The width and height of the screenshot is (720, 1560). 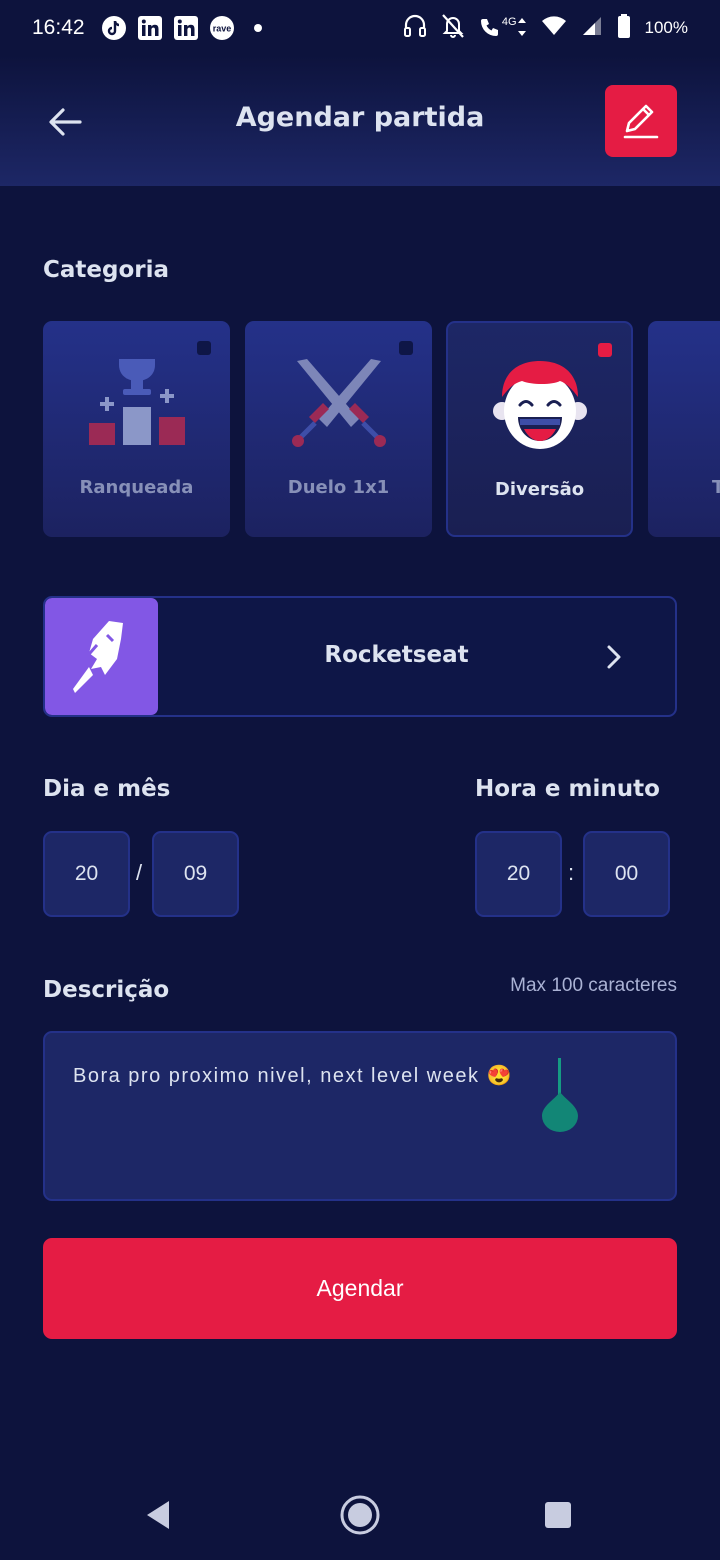 What do you see at coordinates (666, 27) in the screenshot?
I see `battery-percent: 100%` at bounding box center [666, 27].